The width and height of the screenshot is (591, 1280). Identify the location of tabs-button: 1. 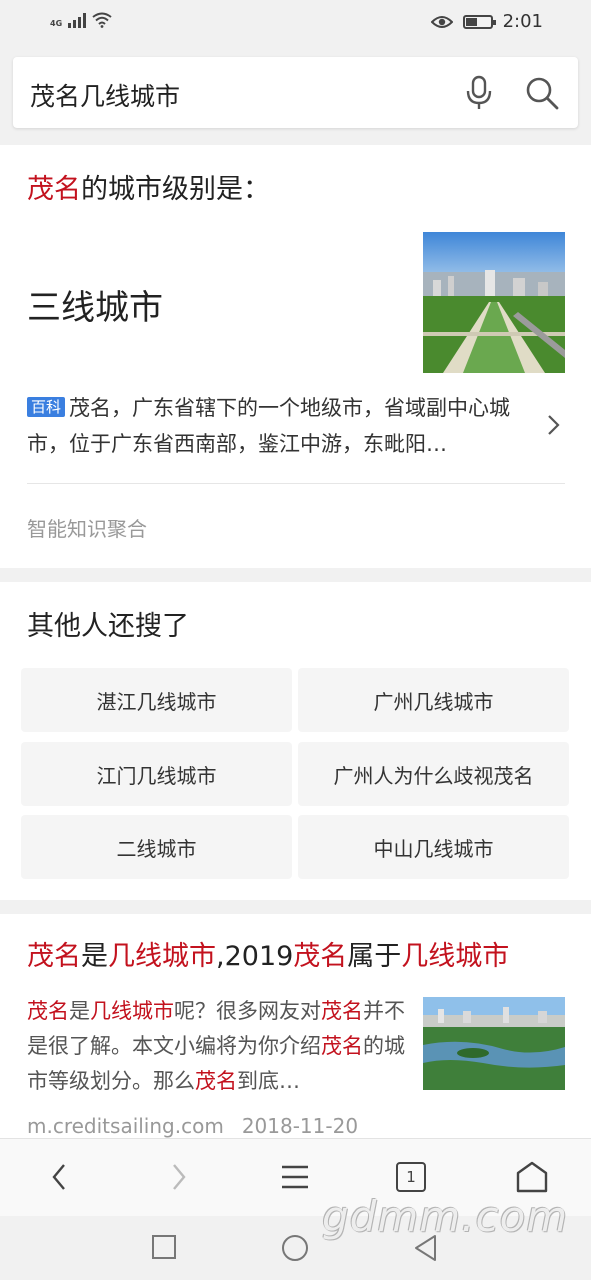
(411, 1177).